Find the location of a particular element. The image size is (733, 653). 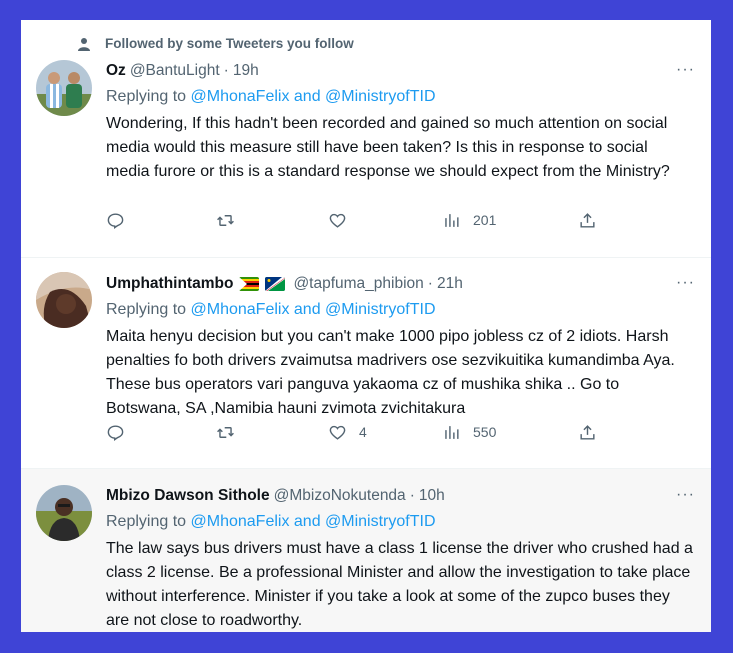

social-context: Followed by some Tweeters you follow is located at coordinates (215, 43).